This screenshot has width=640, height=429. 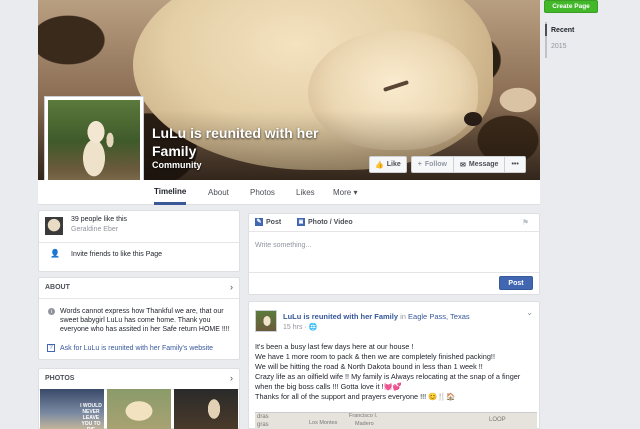 What do you see at coordinates (257, 142) in the screenshot?
I see `page-title: LuLu is reunited with her Family` at bounding box center [257, 142].